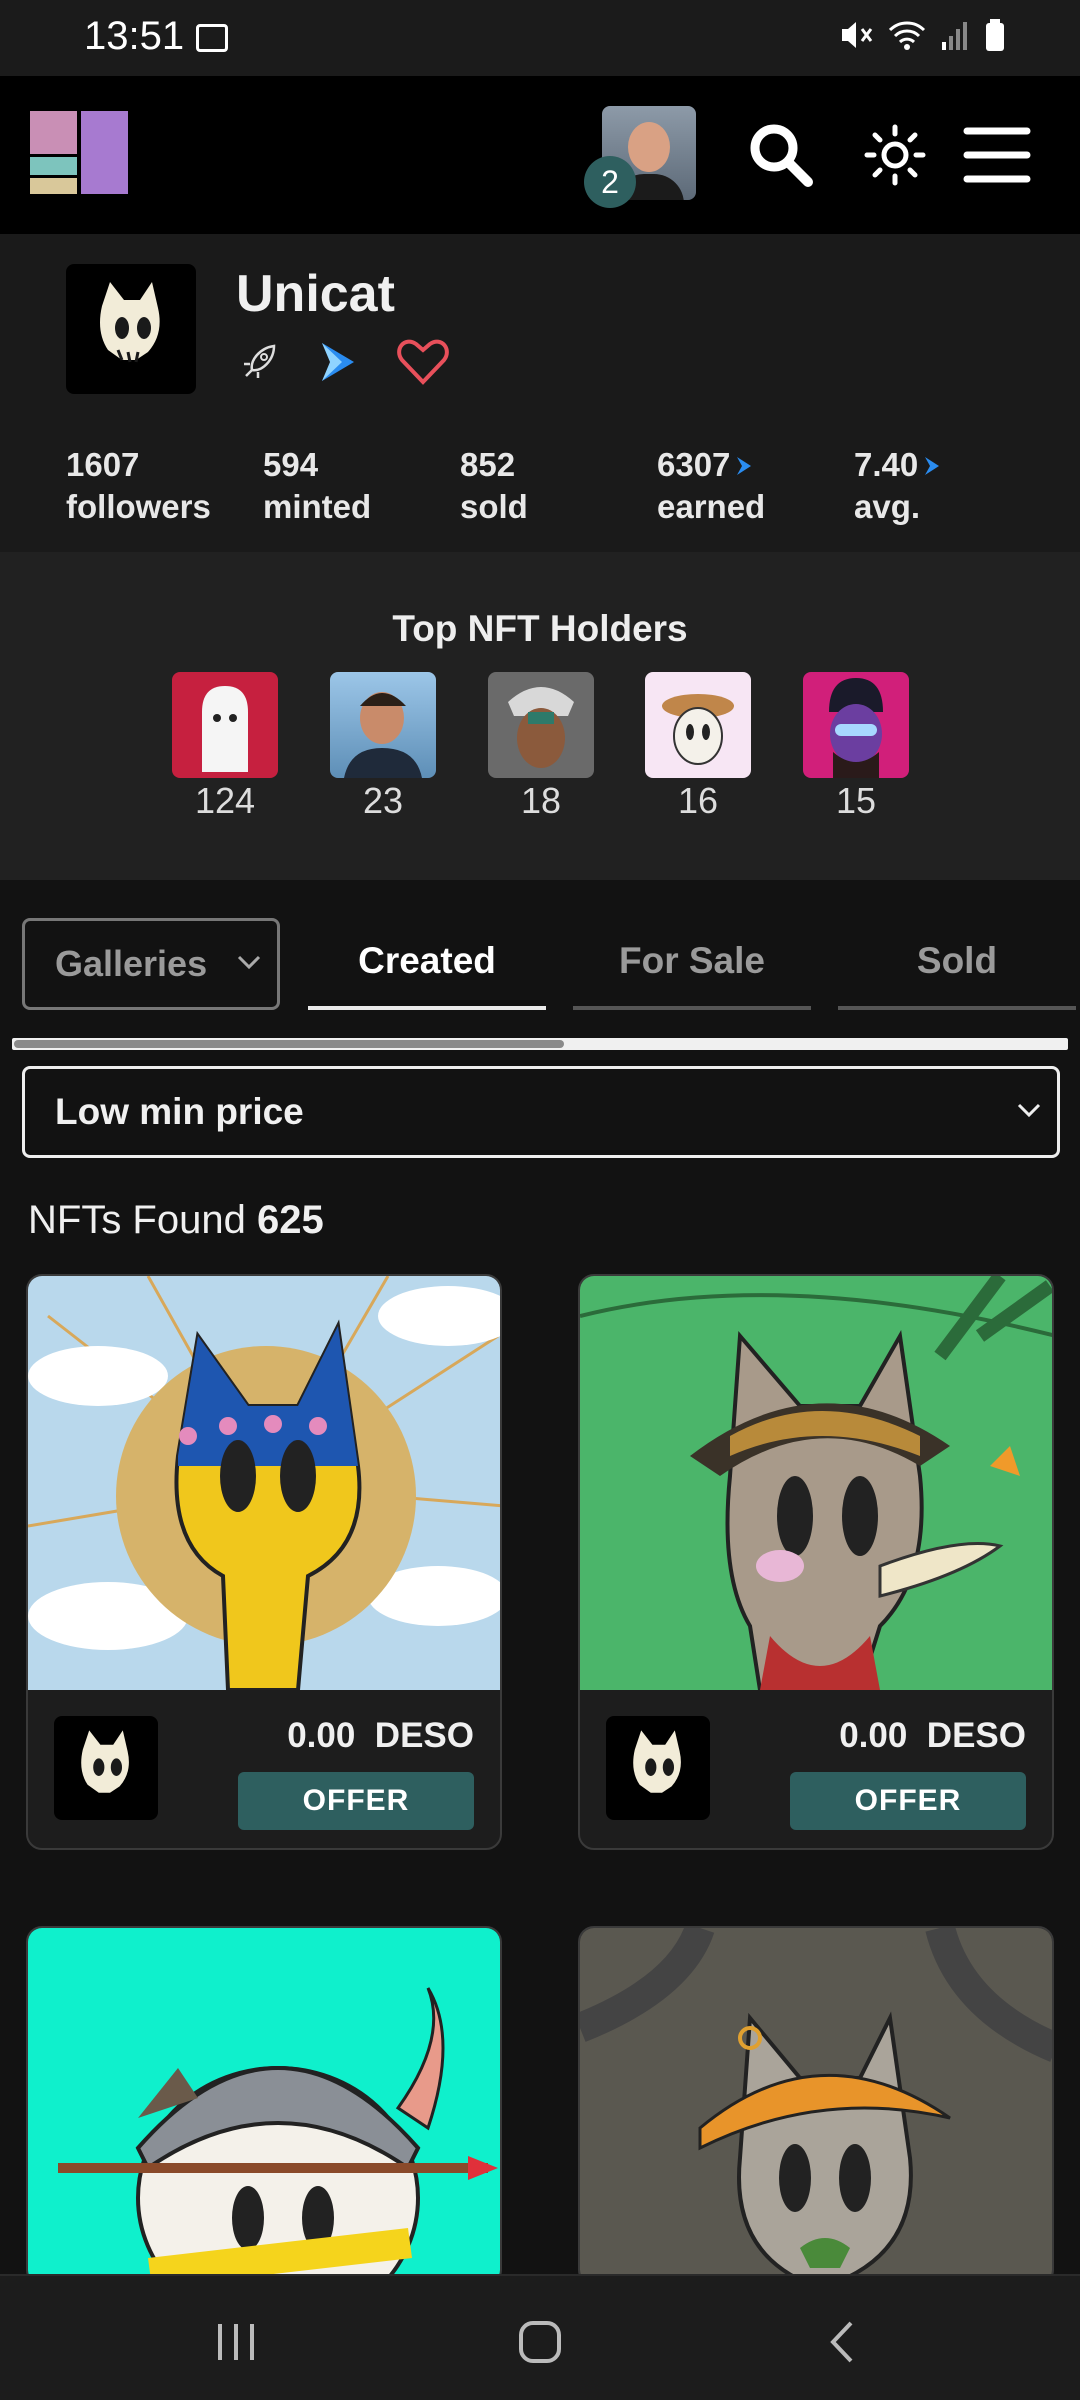 This screenshot has height=2400, width=1080. I want to click on holder-count: 15, so click(856, 800).